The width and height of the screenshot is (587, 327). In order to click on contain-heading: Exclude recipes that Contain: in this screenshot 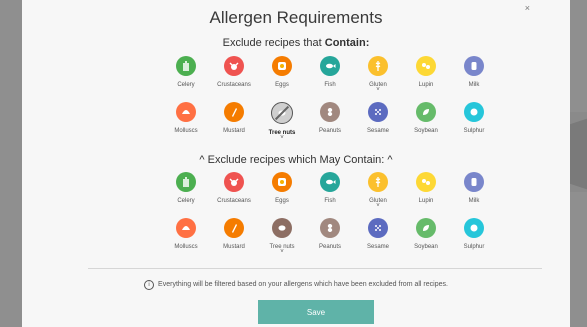, I will do `click(296, 43)`.